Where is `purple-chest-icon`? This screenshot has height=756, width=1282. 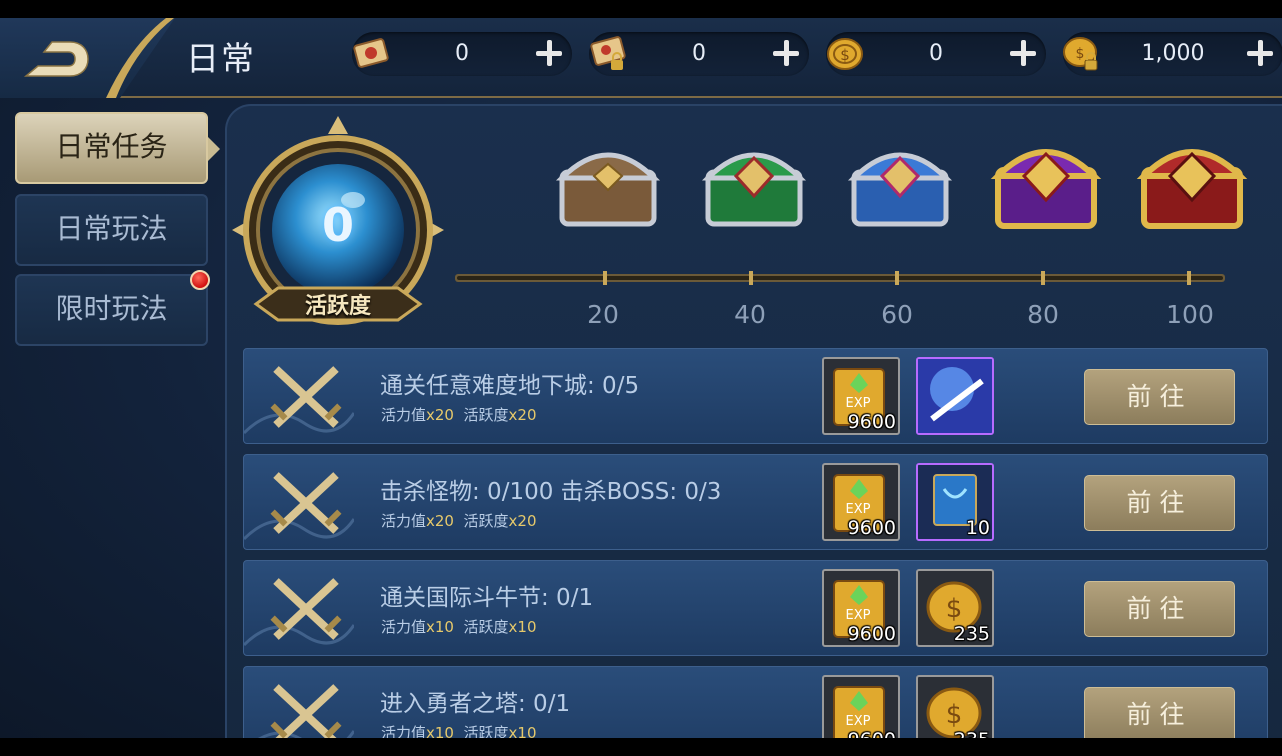
purple-chest-icon is located at coordinates (1046, 184).